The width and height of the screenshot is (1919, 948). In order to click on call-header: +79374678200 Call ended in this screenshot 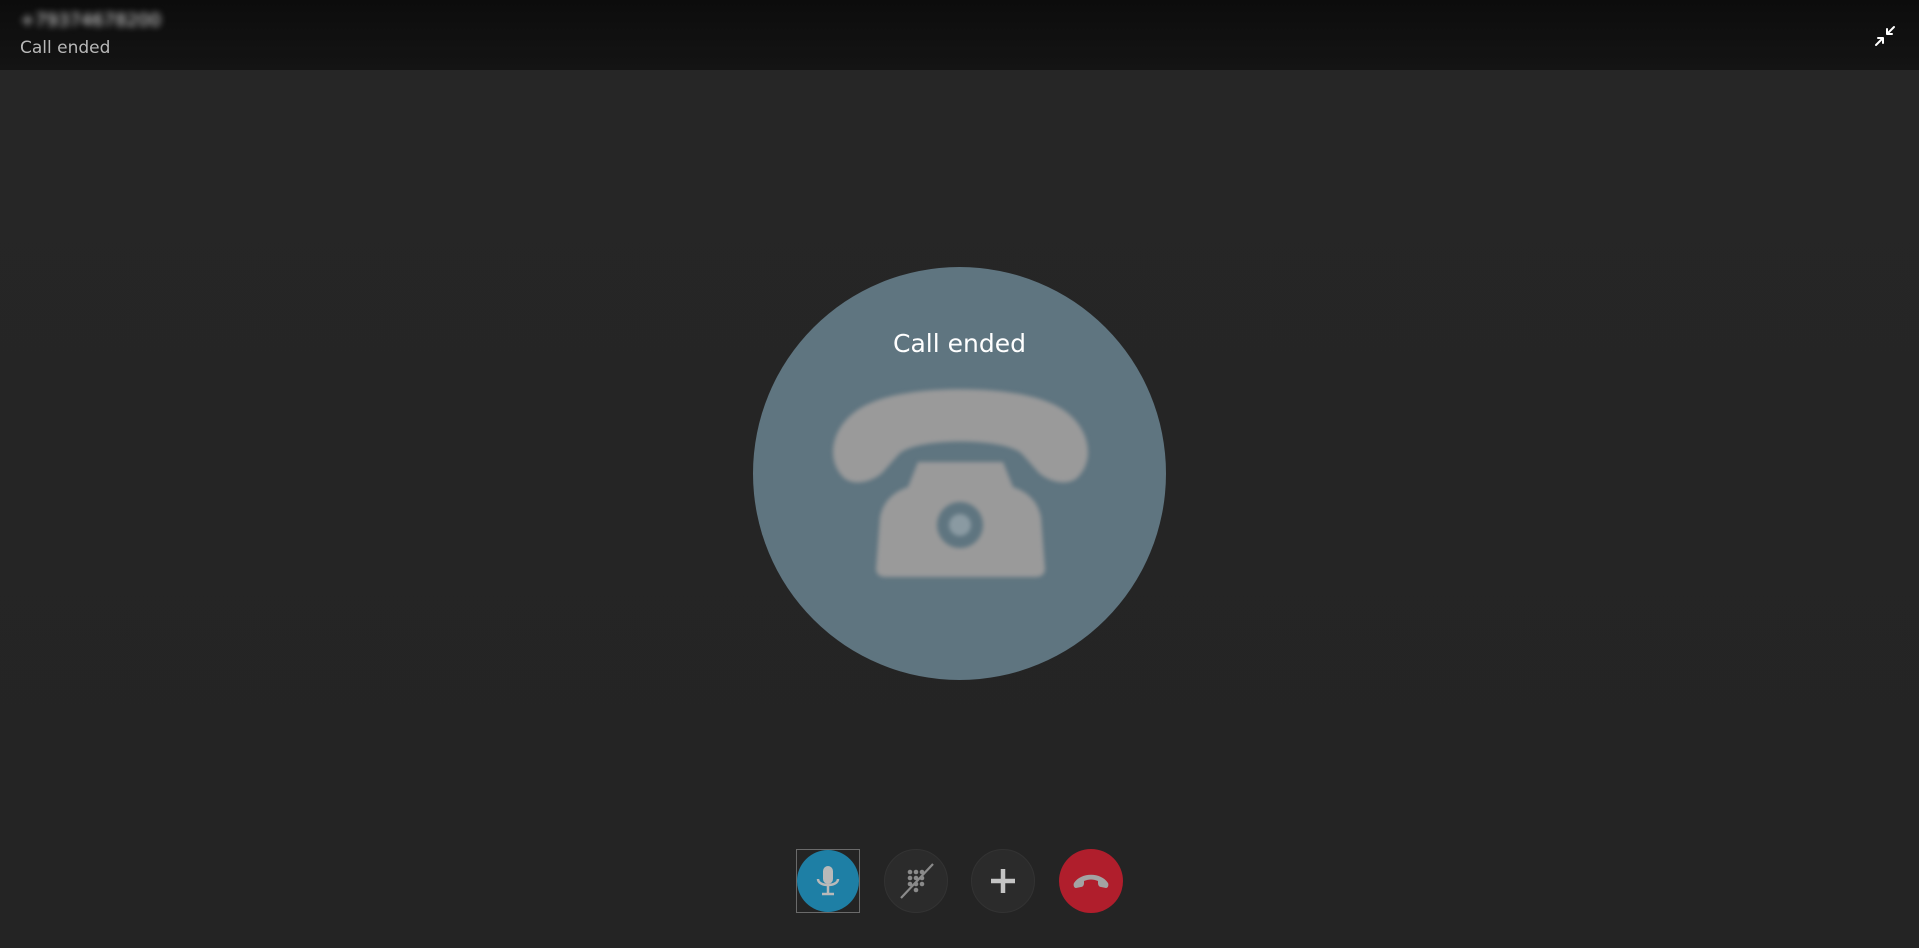, I will do `click(959, 35)`.